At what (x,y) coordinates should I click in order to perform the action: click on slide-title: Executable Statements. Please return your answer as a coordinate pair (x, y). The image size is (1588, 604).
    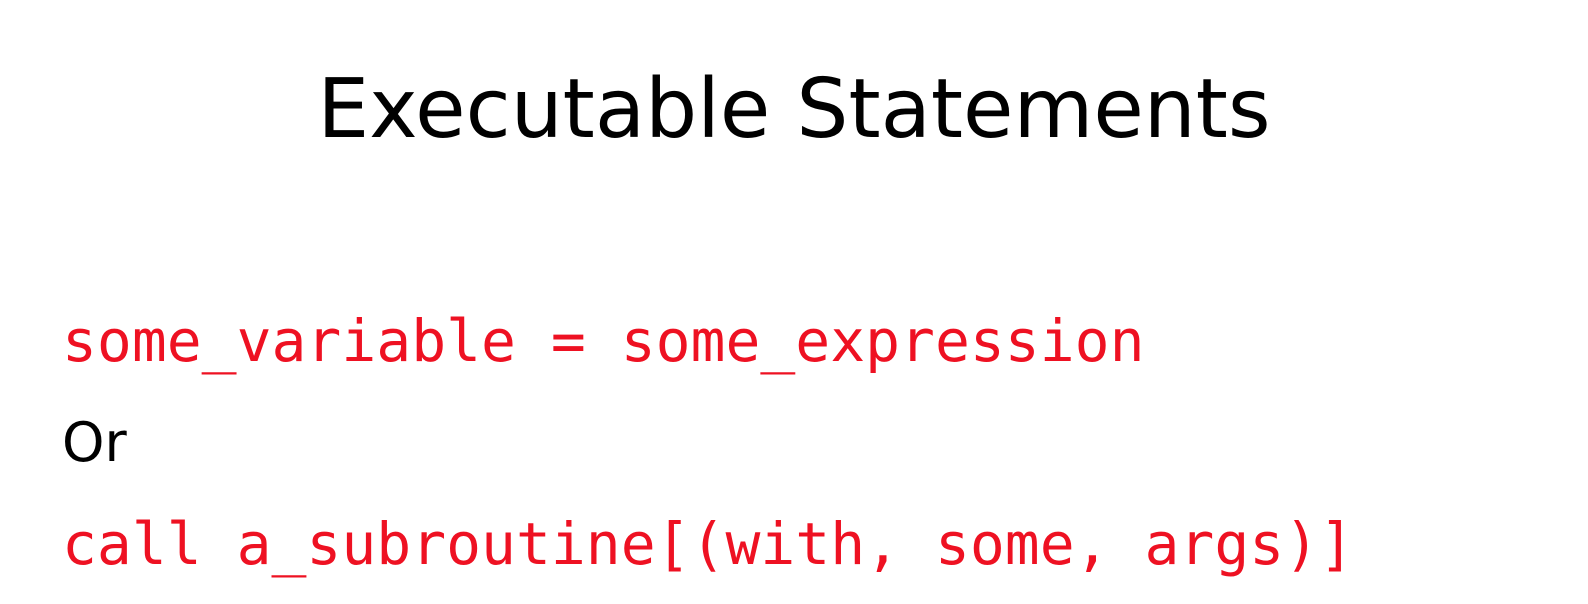
    Looking at the image, I should click on (794, 109).